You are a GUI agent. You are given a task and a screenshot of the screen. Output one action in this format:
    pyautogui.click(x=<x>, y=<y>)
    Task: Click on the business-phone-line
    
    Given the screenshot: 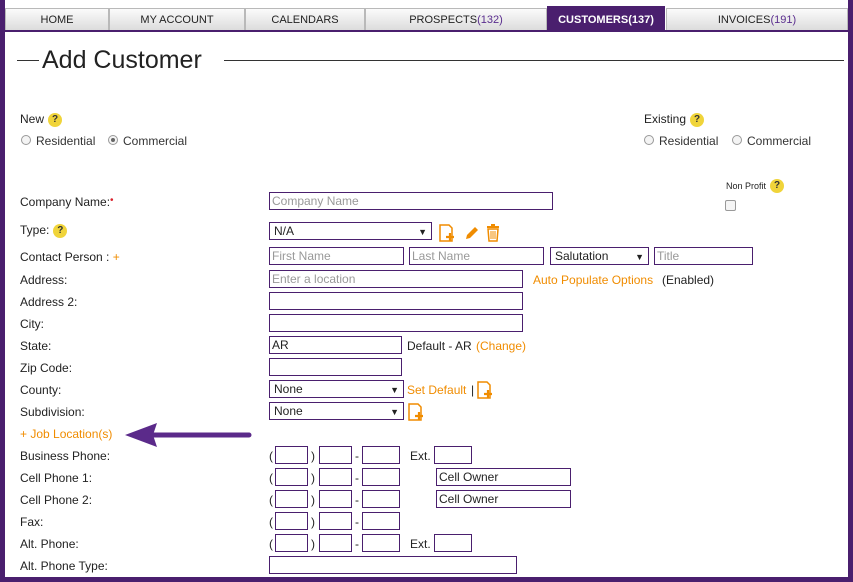 What is the action you would take?
    pyautogui.click(x=381, y=455)
    